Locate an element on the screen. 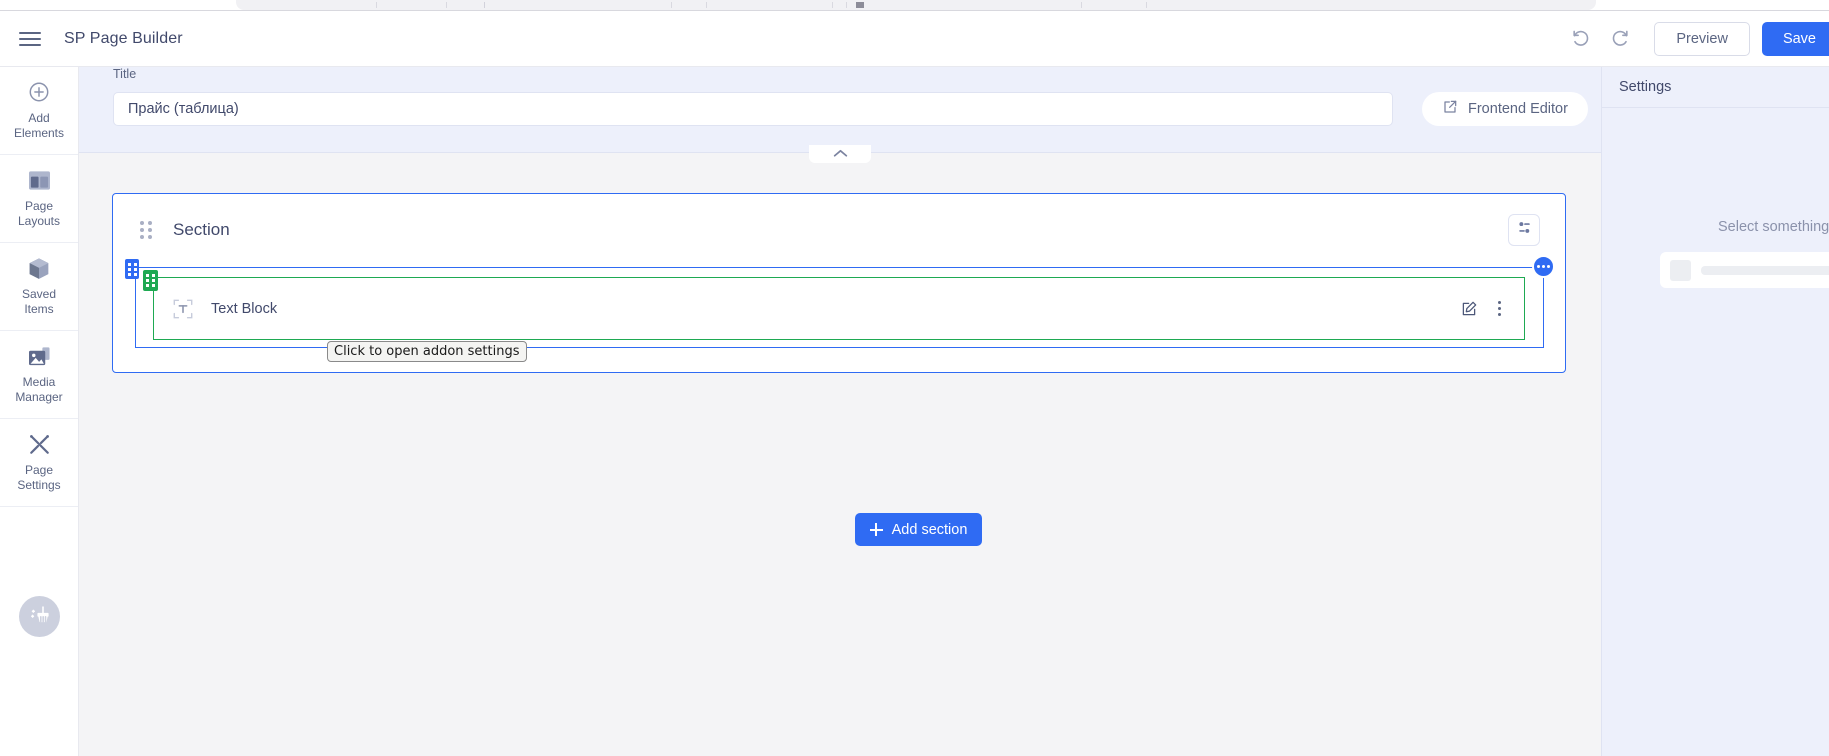 The width and height of the screenshot is (1829, 756). collapse-title-bar-button is located at coordinates (840, 154).